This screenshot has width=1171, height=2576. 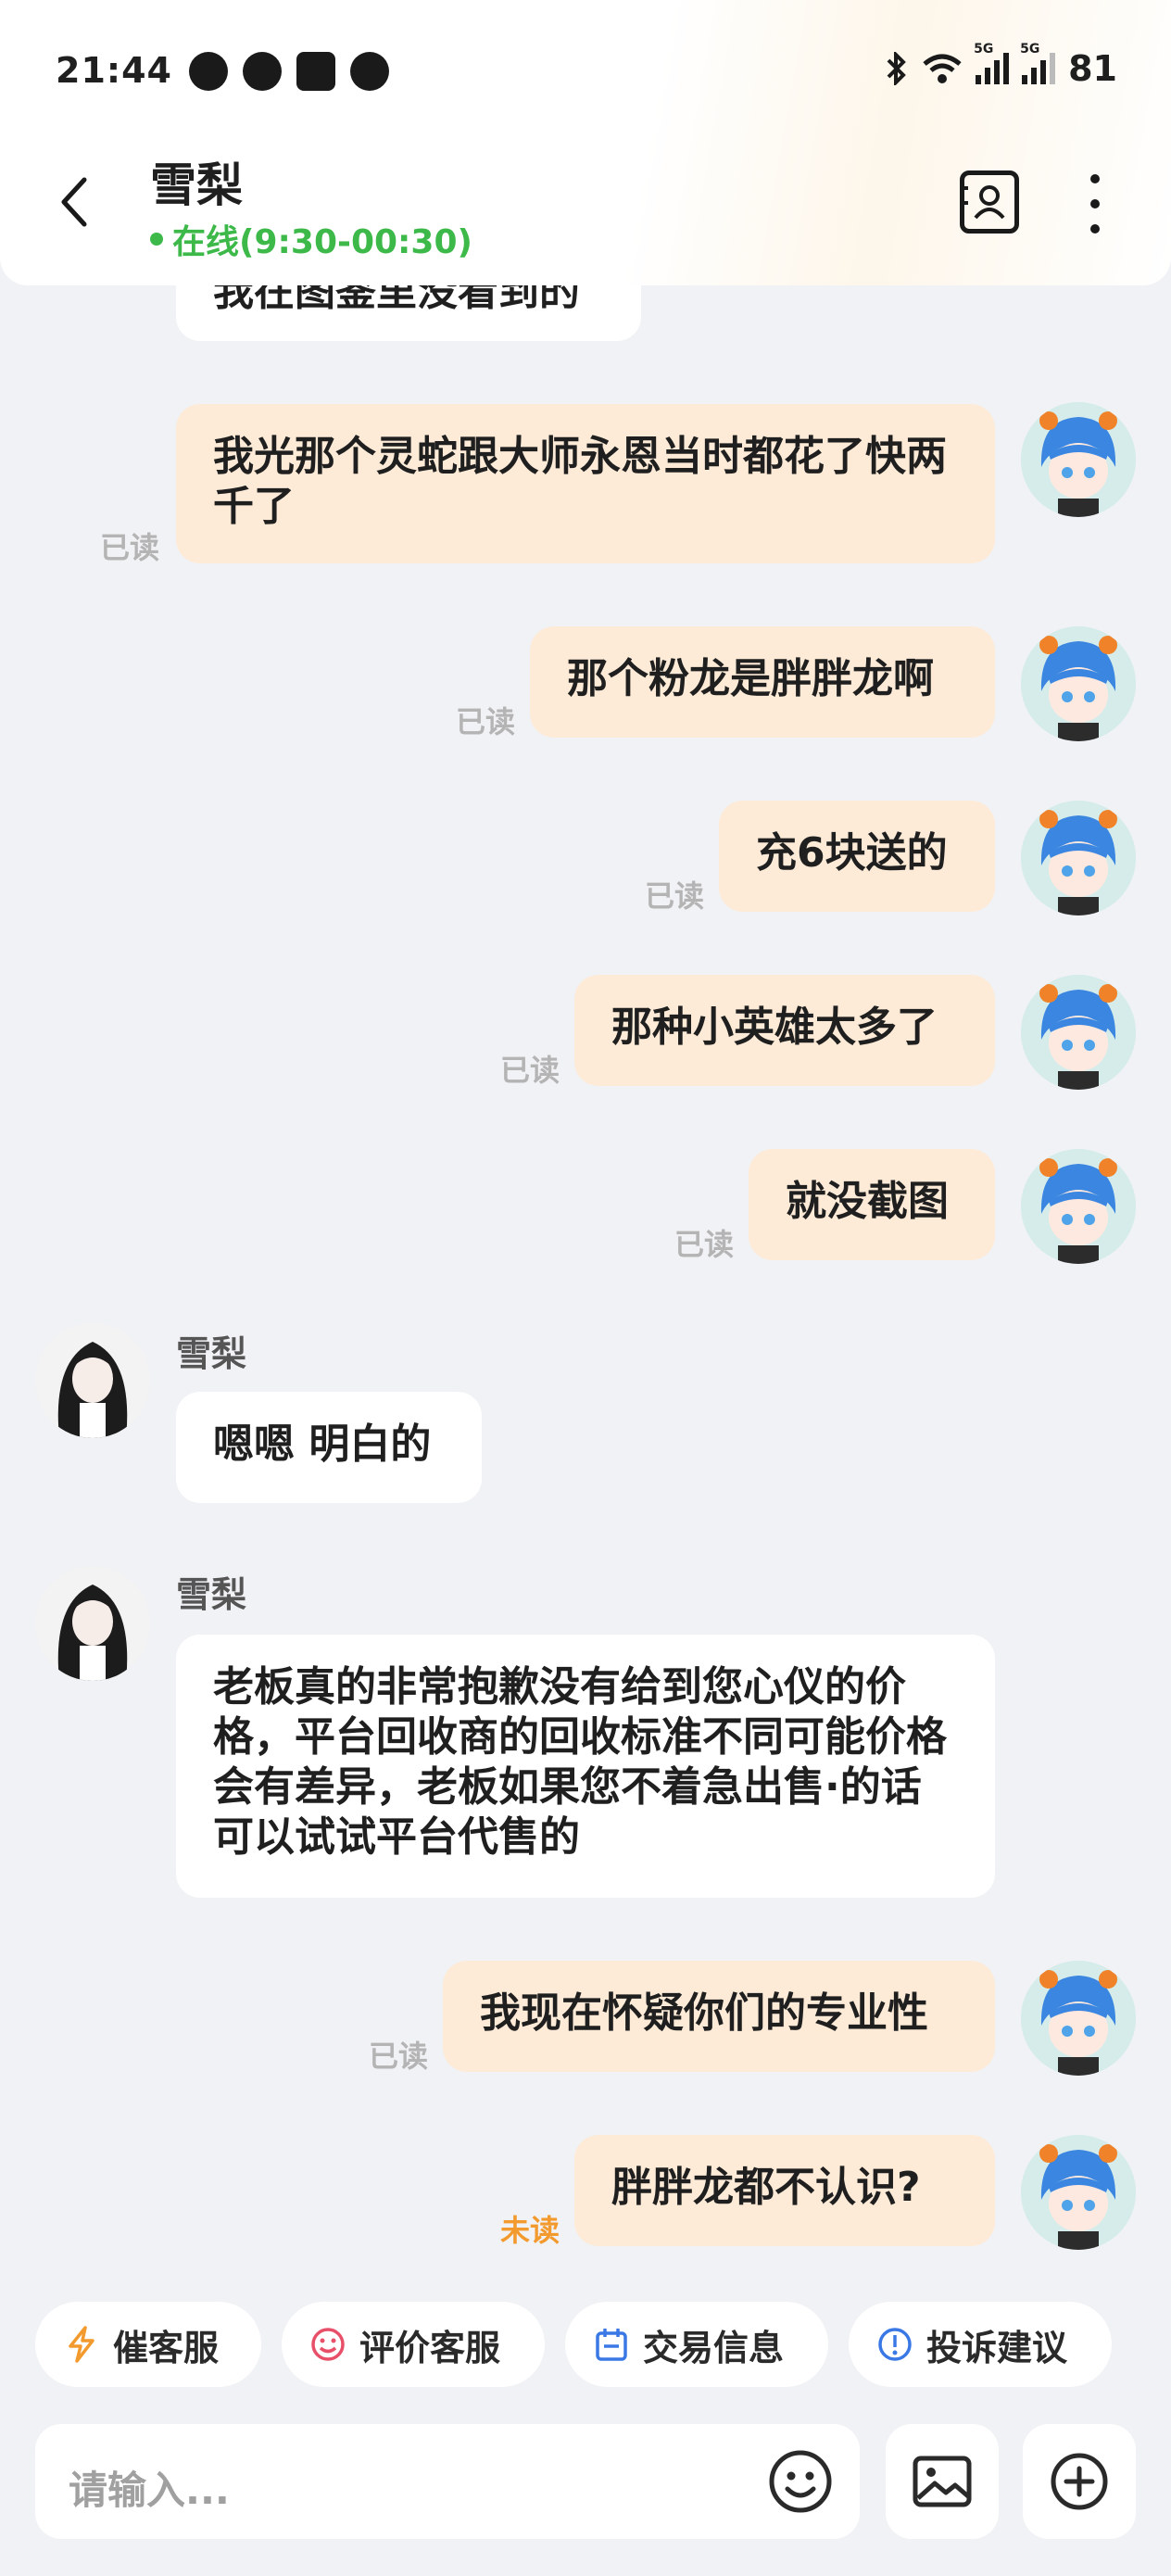 I want to click on image-button, so click(x=943, y=2482).